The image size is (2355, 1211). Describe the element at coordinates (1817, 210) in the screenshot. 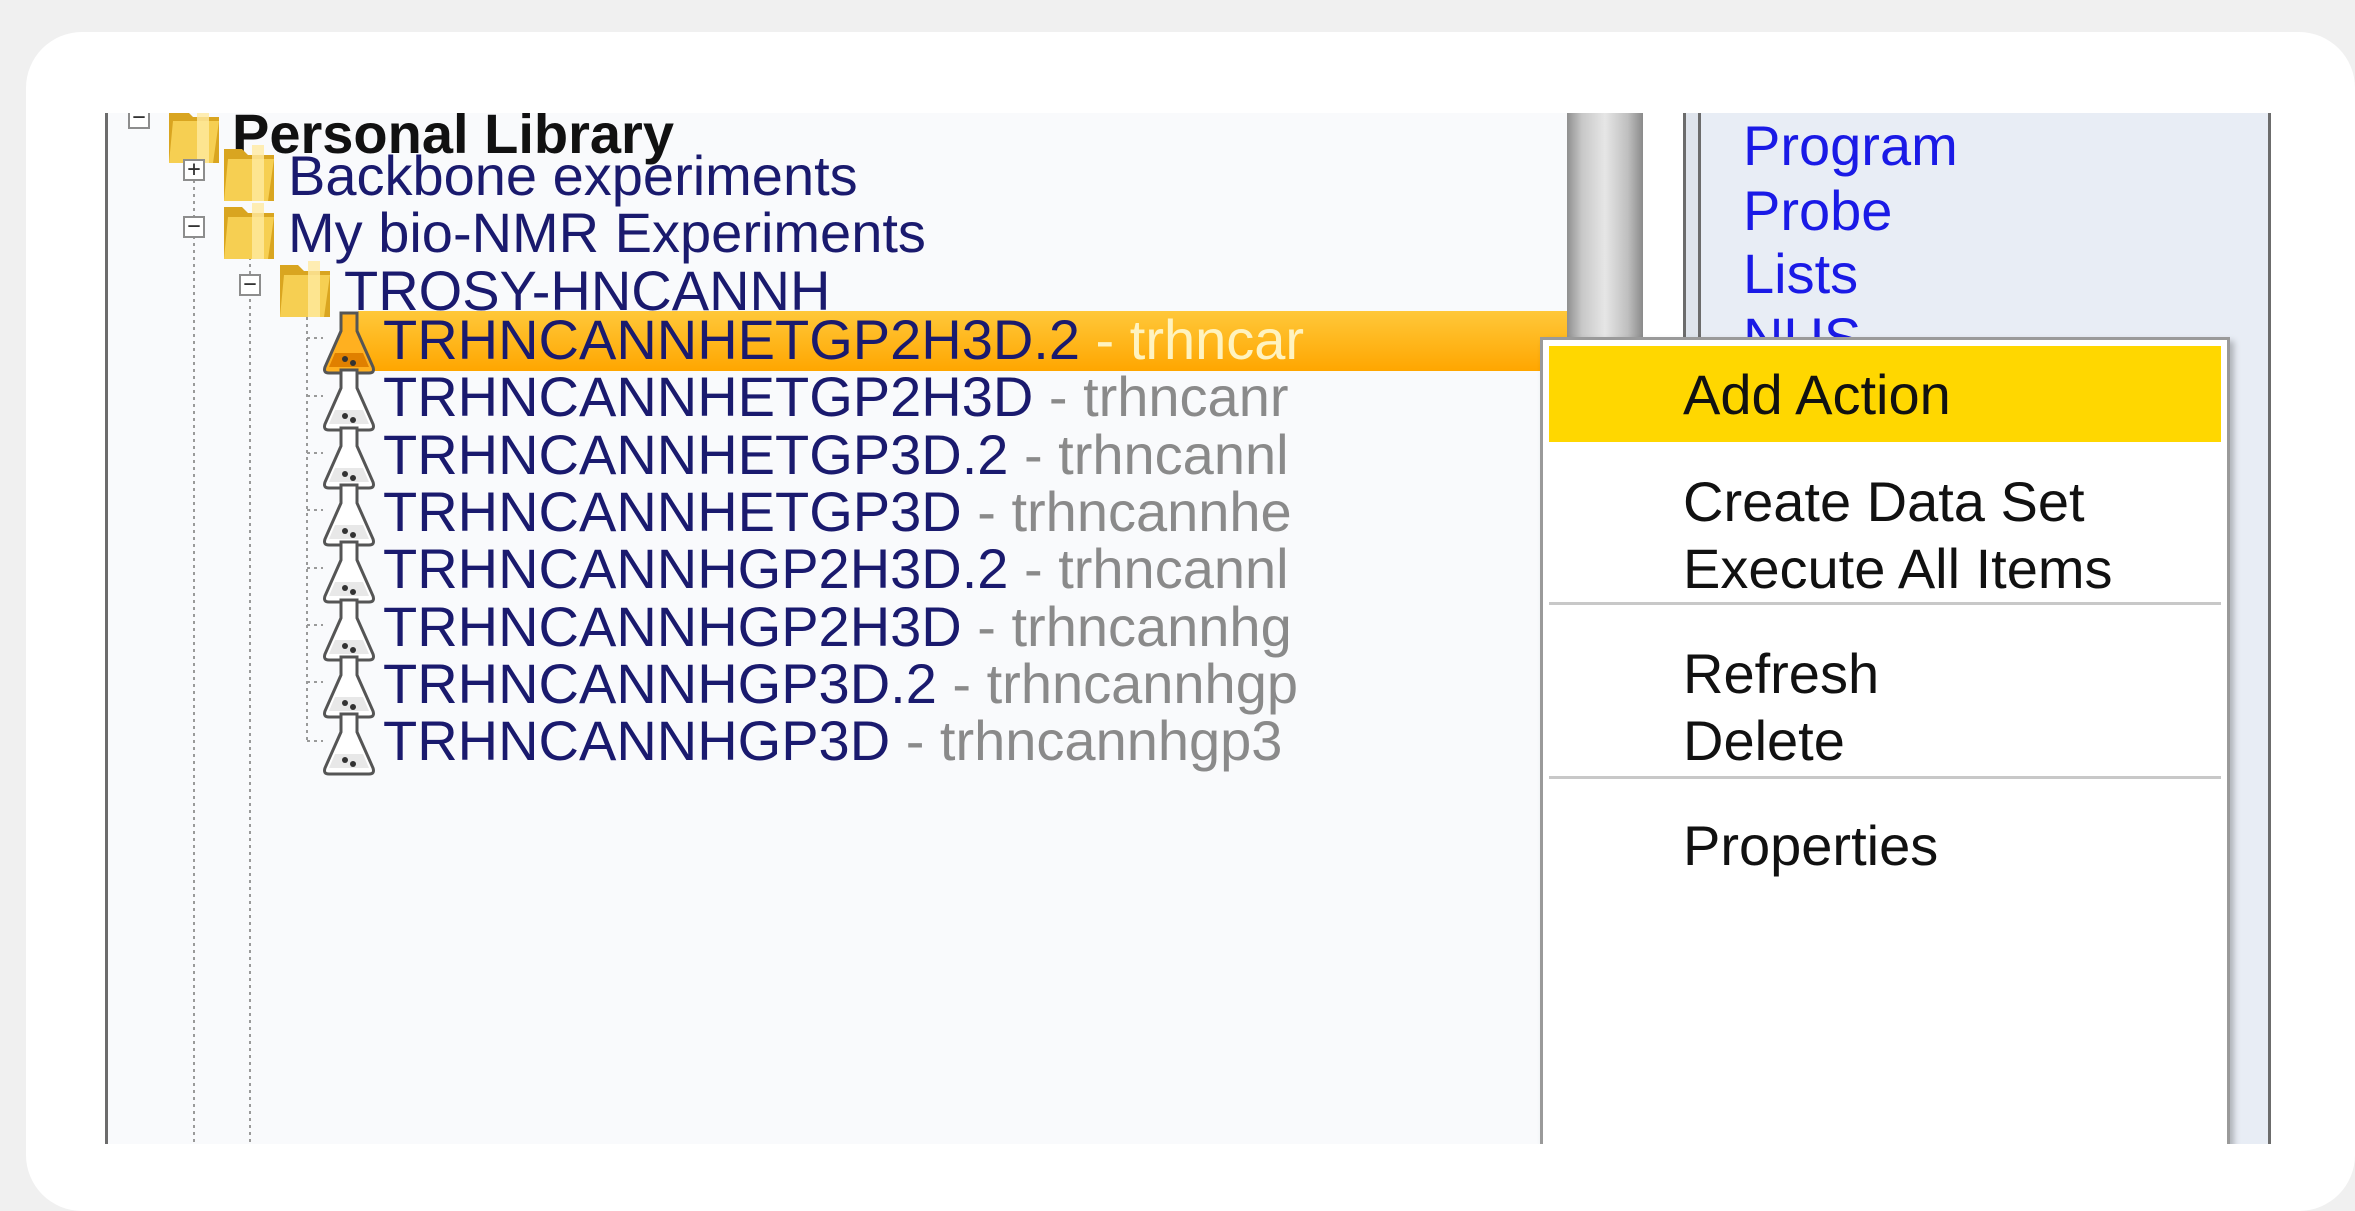

I see `link-probe: Probe` at that location.